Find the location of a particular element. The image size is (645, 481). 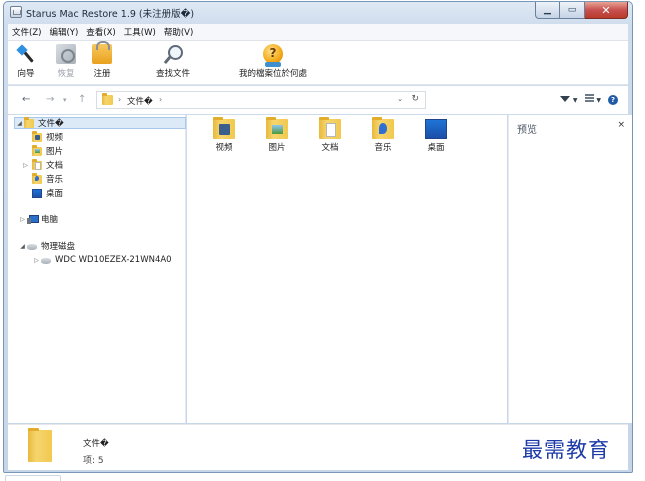

toolbar: 向导 恢复 注册 查找文件 我的檔案位於何處 is located at coordinates (318, 63).